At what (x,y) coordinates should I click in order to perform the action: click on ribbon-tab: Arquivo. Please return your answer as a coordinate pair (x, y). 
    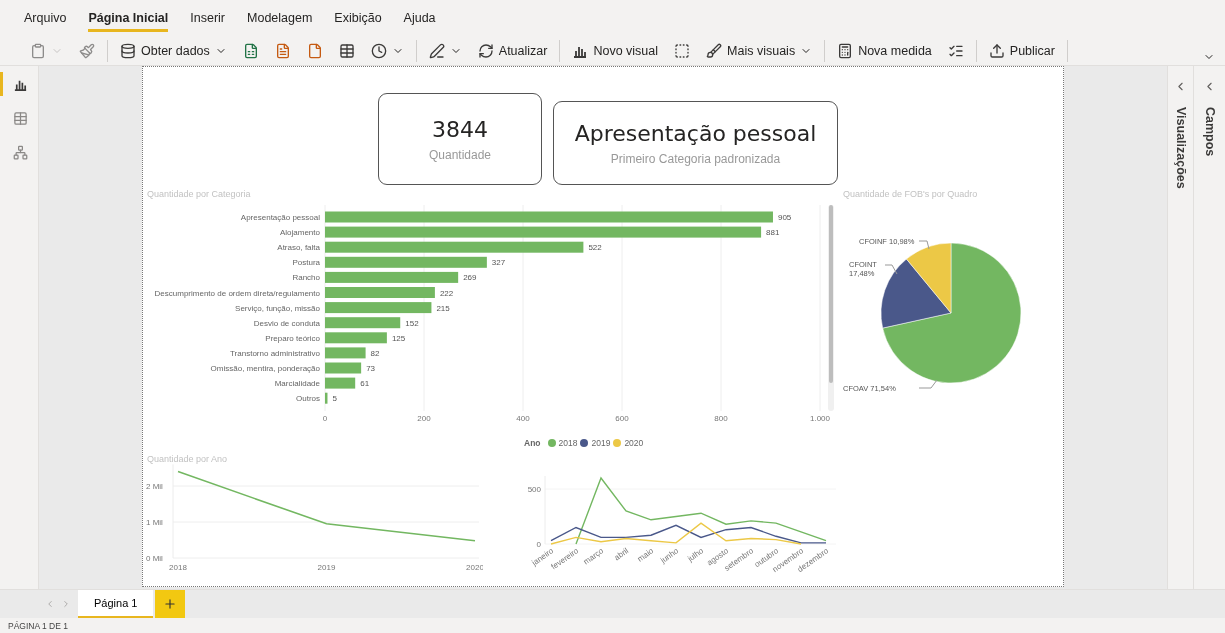
    Looking at the image, I should click on (45, 18).